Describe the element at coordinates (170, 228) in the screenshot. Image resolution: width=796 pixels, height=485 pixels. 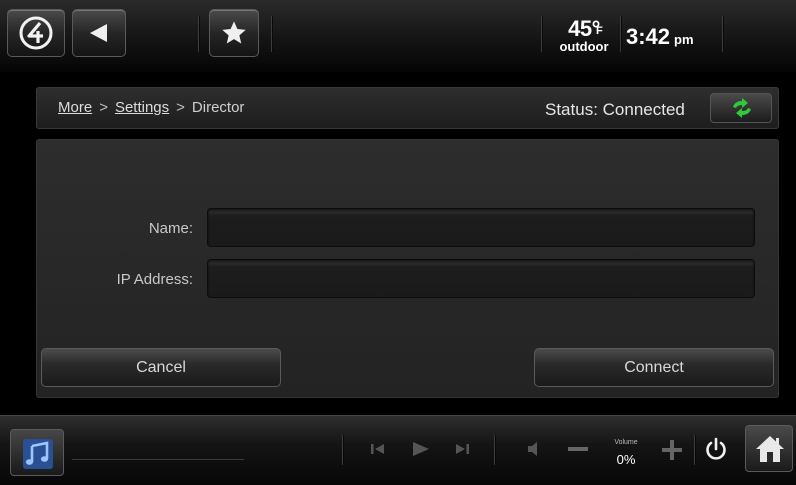
I see `name-label: Name:` at that location.